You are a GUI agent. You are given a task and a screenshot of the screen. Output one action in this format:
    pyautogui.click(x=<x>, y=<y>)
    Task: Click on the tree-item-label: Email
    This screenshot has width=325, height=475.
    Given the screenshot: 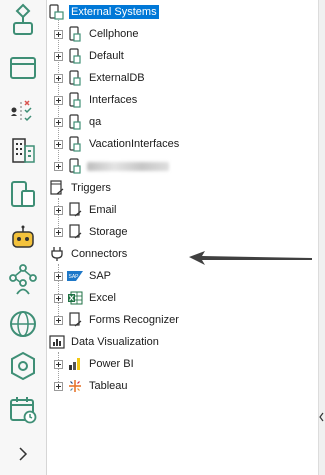 What is the action you would take?
    pyautogui.click(x=103, y=210)
    